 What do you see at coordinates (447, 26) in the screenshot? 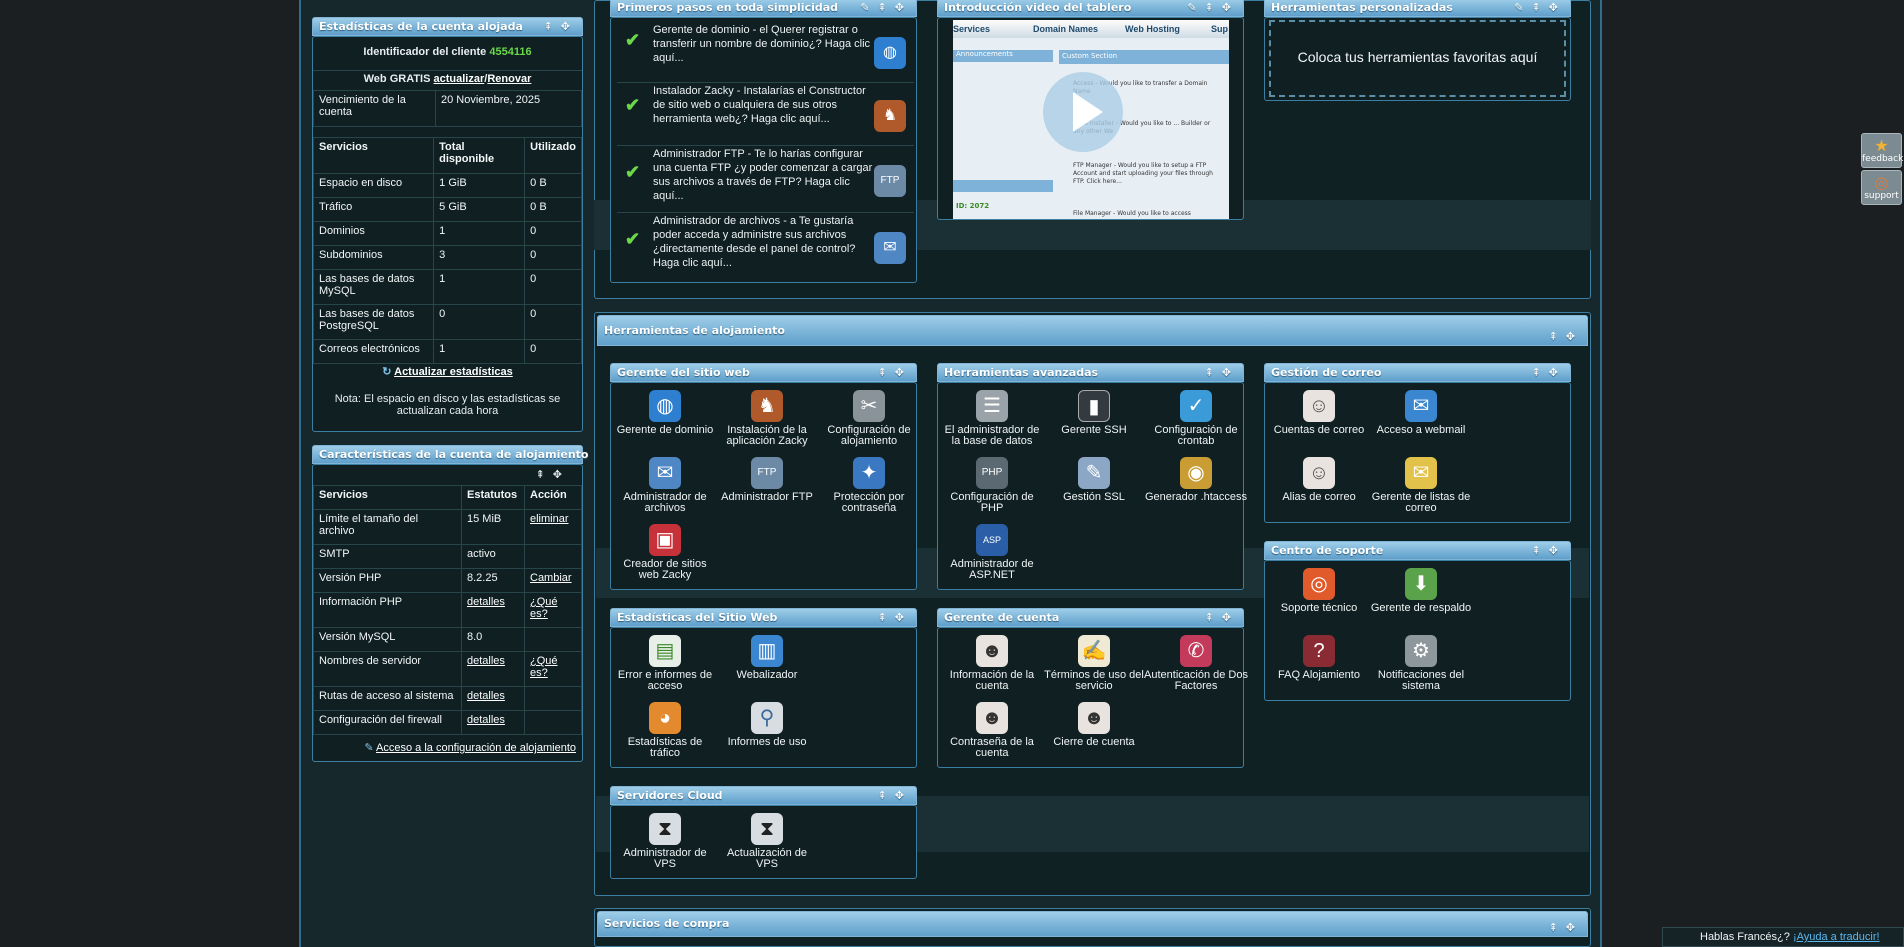
I see `stats-panel-header: Estadísticas de la cuenta alojada ⇞✥` at bounding box center [447, 26].